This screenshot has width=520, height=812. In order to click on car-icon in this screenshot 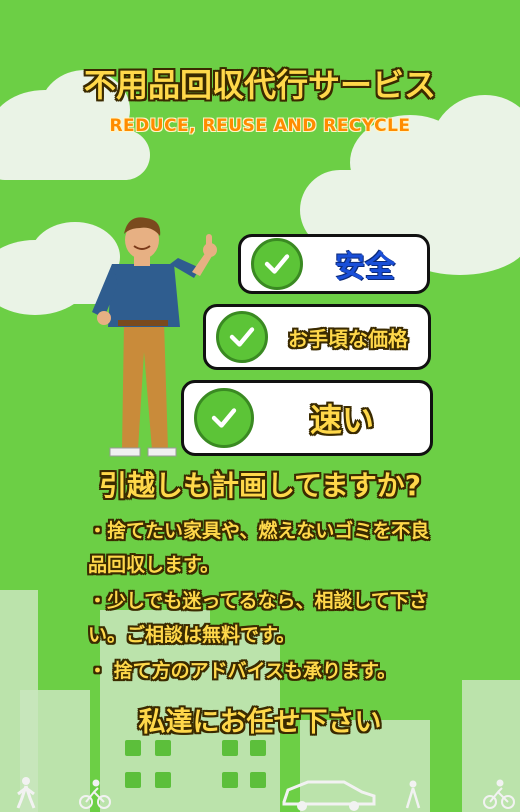, I will do `click(329, 795)`.